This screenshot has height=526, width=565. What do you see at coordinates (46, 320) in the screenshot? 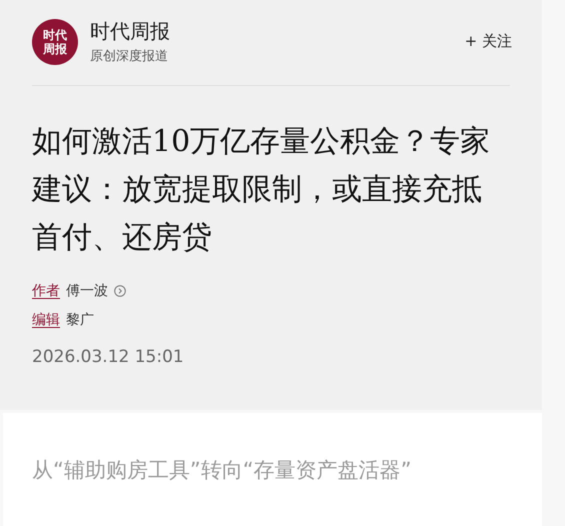
I see `credit-role: 编辑` at bounding box center [46, 320].